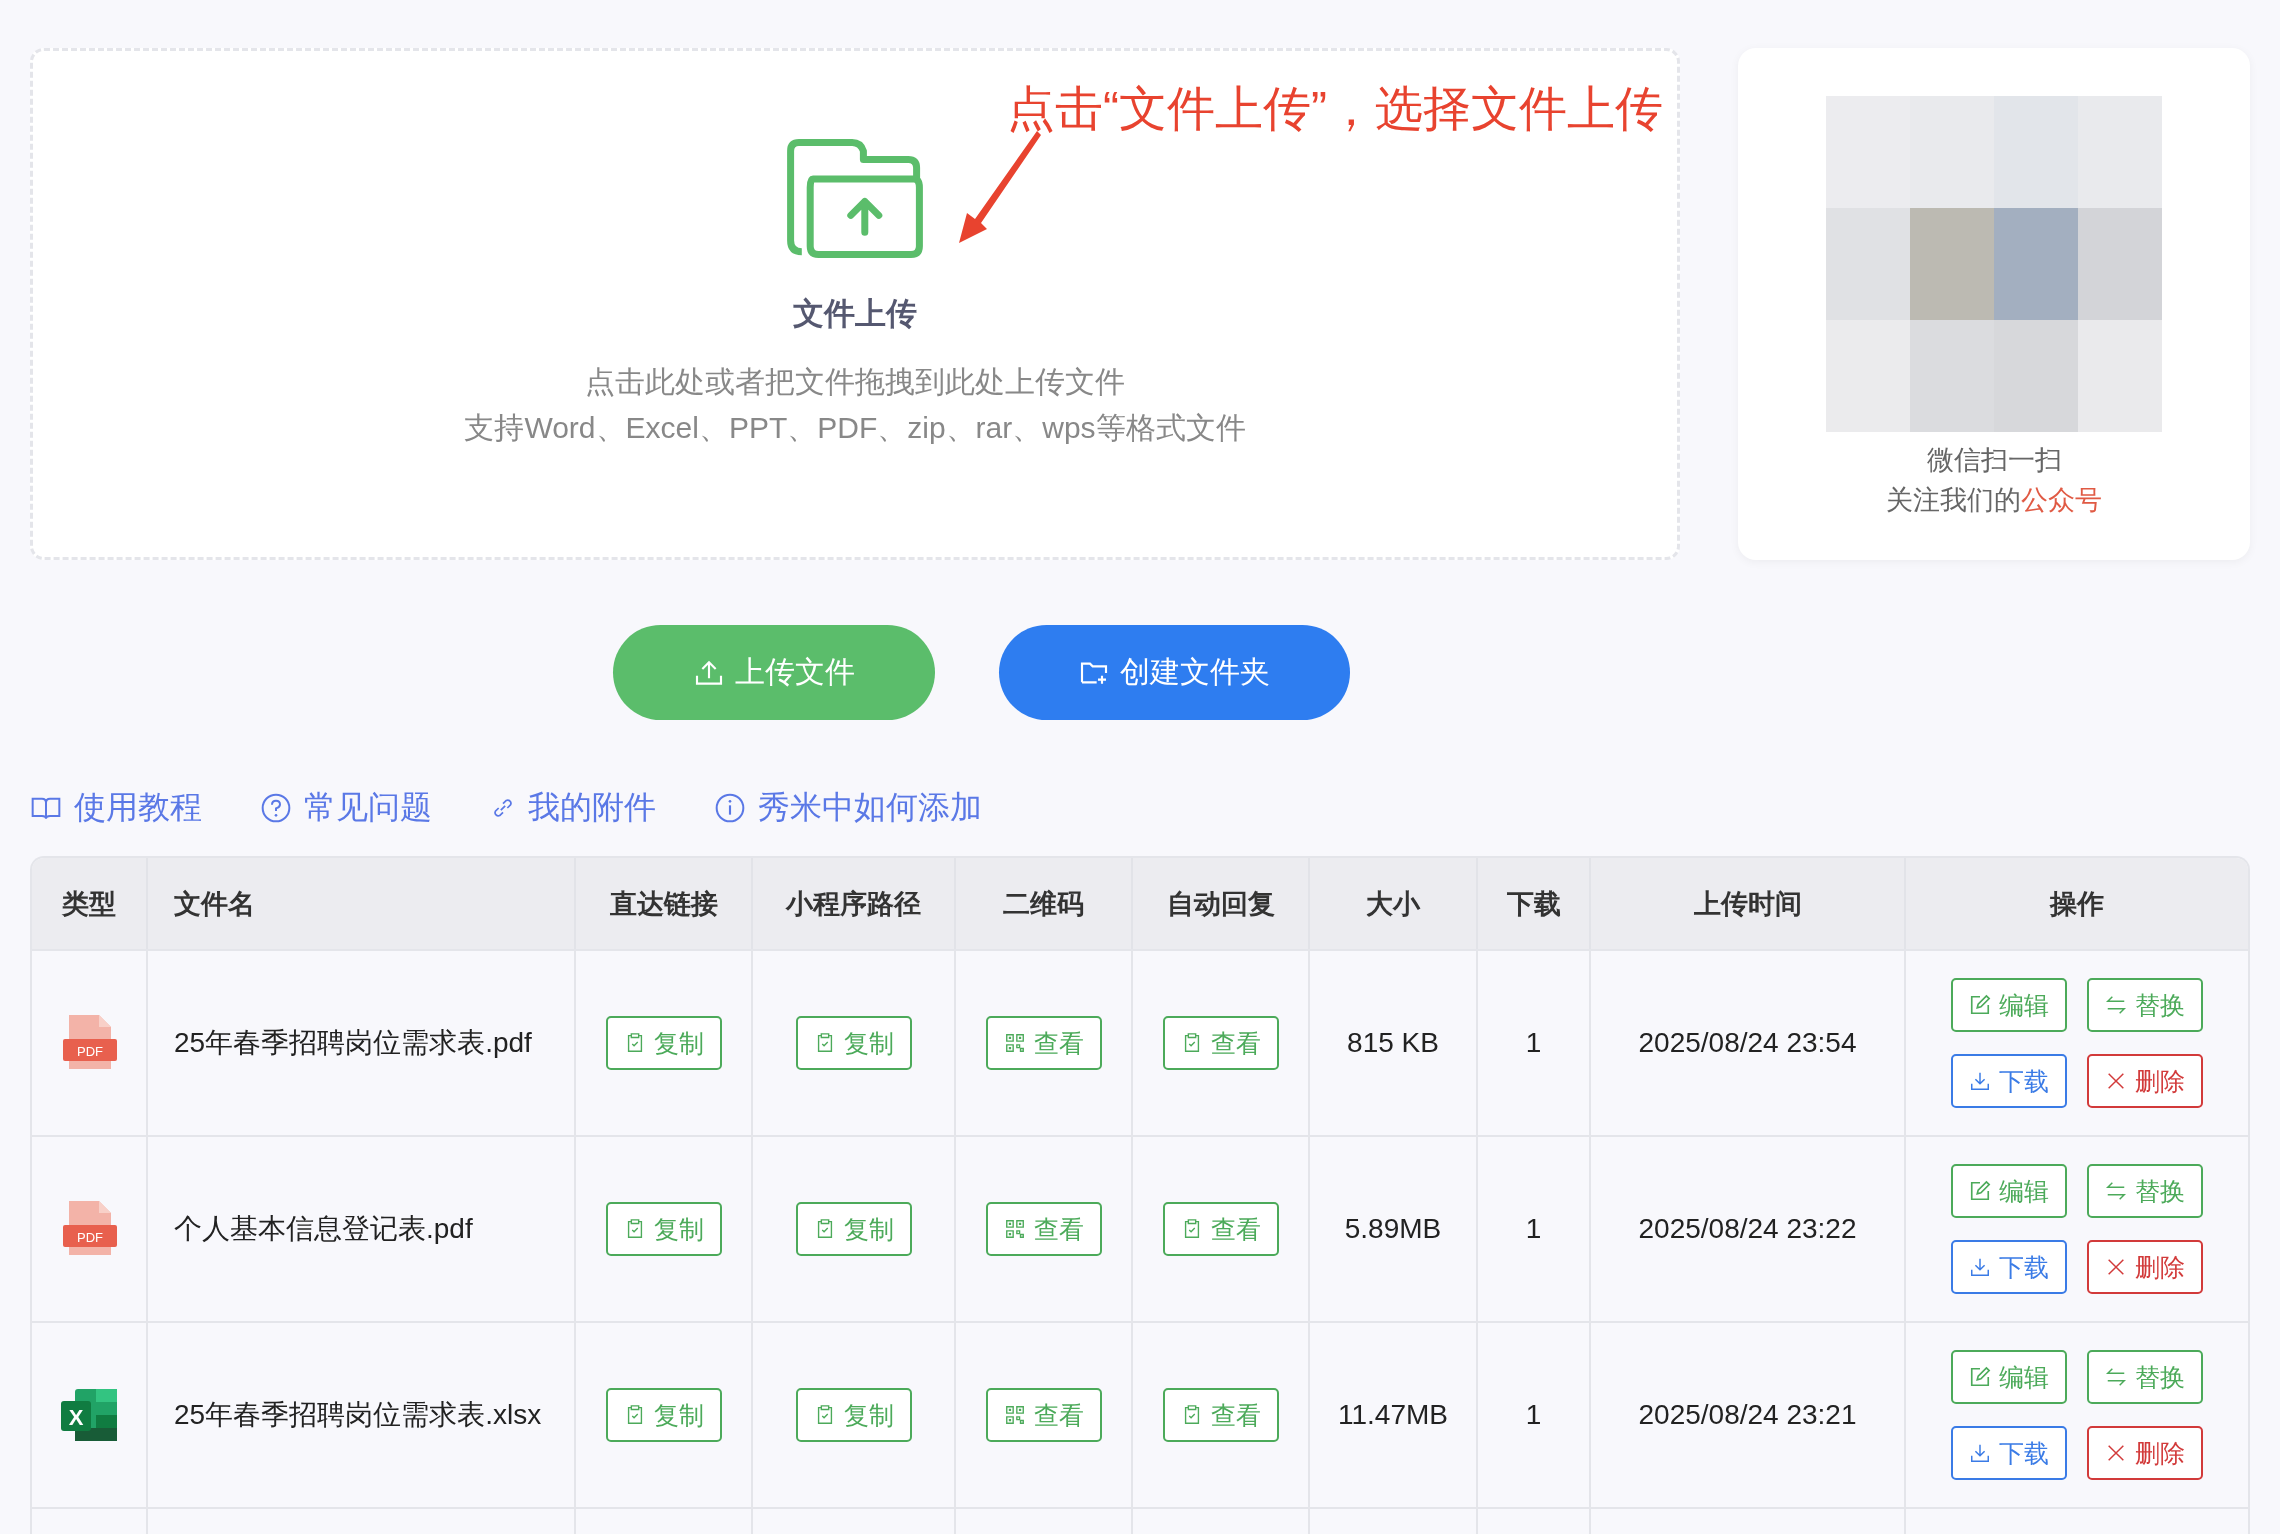 The width and height of the screenshot is (2280, 1534). What do you see at coordinates (90, 903) in the screenshot?
I see `column-header: 类型` at bounding box center [90, 903].